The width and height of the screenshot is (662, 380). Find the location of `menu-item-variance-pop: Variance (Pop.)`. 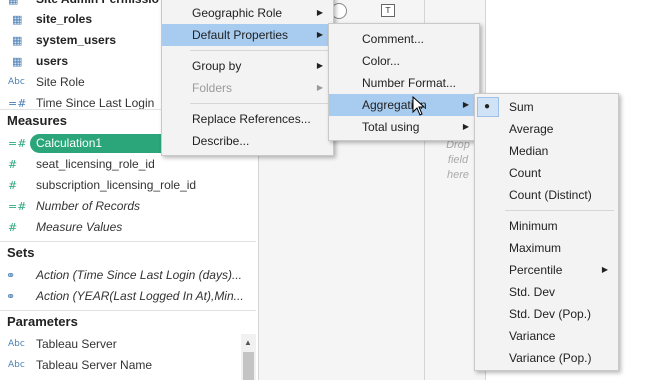

menu-item-variance-pop: Variance (Pop.) is located at coordinates (546, 358).